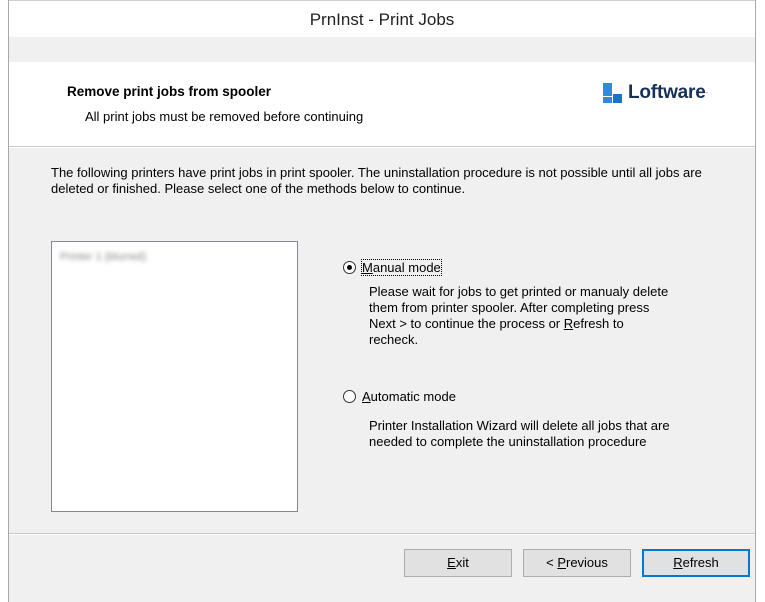 Image resolution: width=765 pixels, height=602 pixels. Describe the element at coordinates (401, 267) in the screenshot. I see `manual-mode-label: Manual mode` at that location.